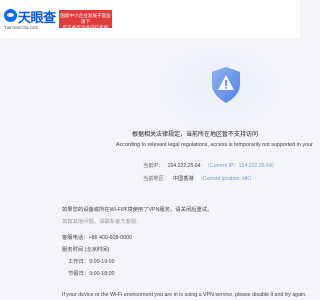 Image resolution: width=320 pixels, height=300 pixels. I want to click on logo-text: 天眼查, so click(37, 18).